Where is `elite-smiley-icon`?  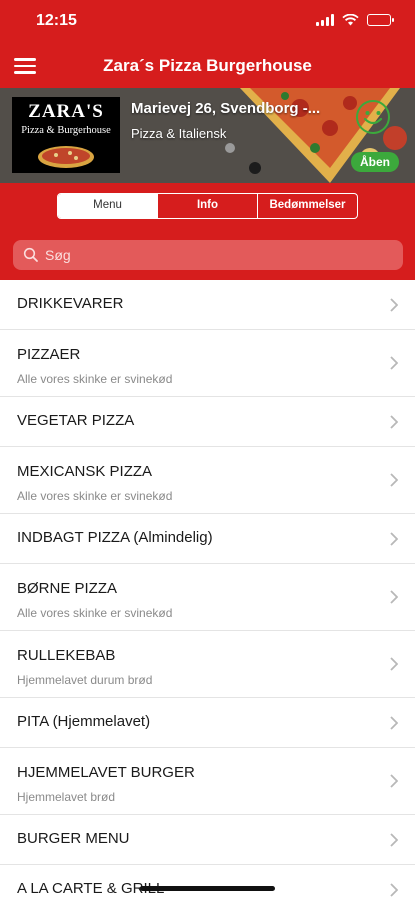
elite-smiley-icon is located at coordinates (373, 117).